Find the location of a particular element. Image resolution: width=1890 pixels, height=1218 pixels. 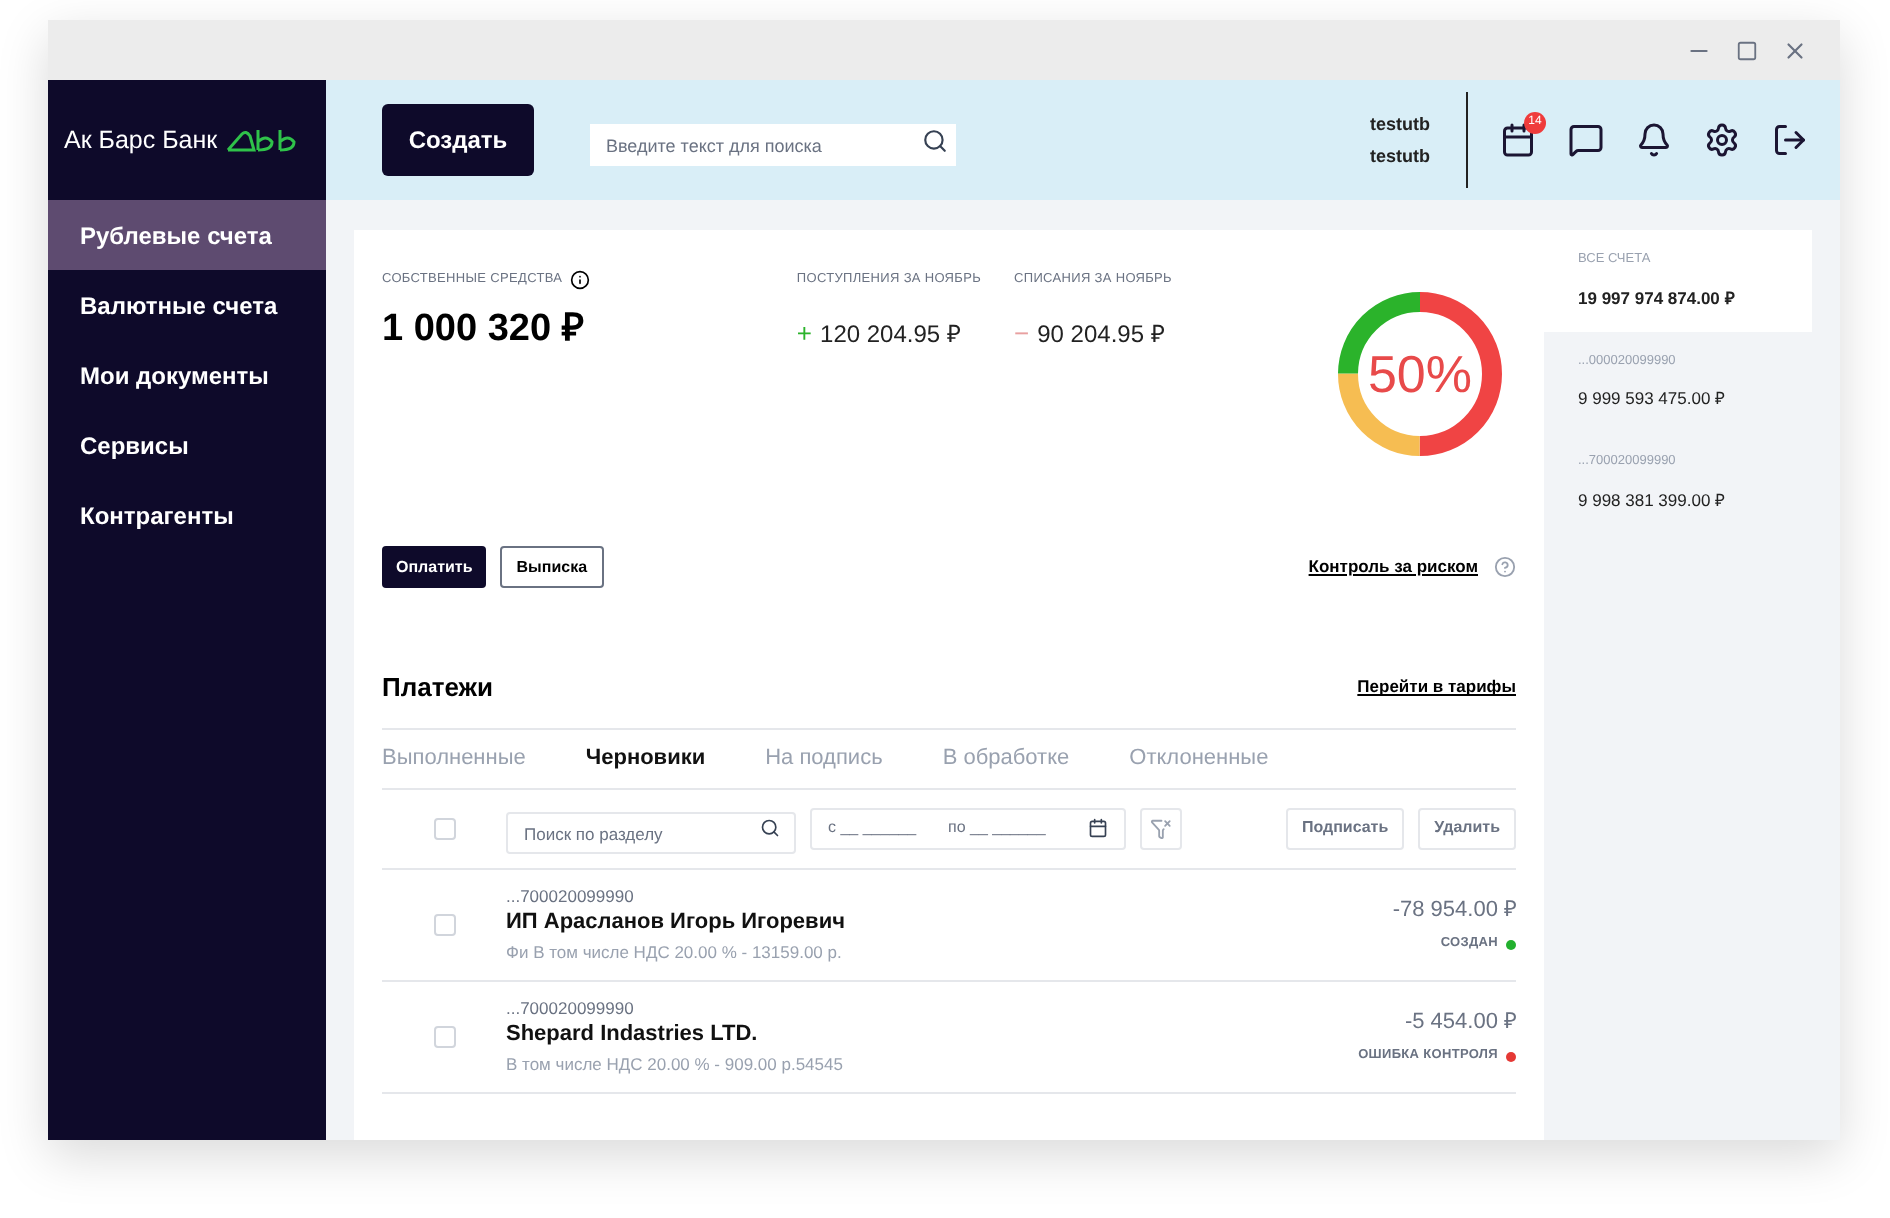

own-funds-value: 1 000 320 ₽ is located at coordinates (484, 330).